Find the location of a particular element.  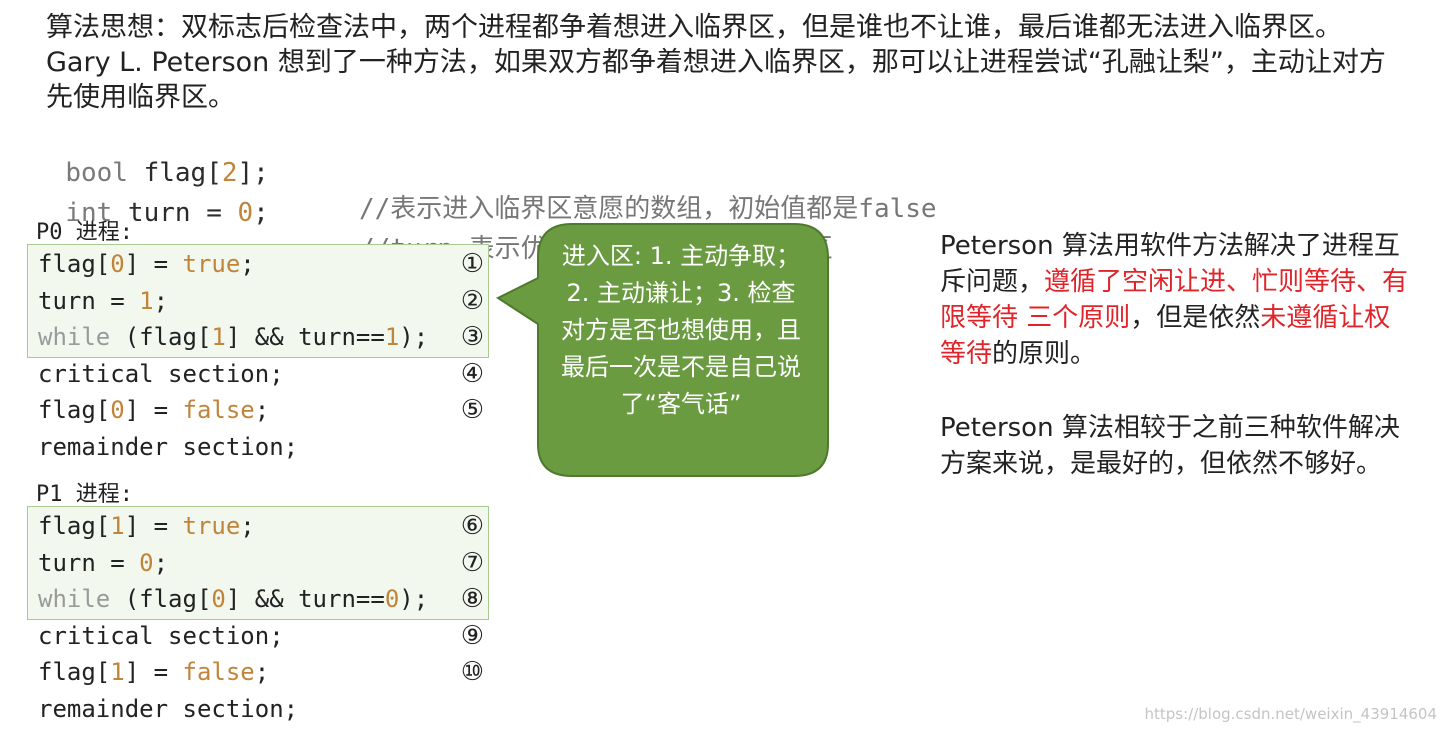

code-line: flag[0] = true; ① is located at coordinates (261, 264).